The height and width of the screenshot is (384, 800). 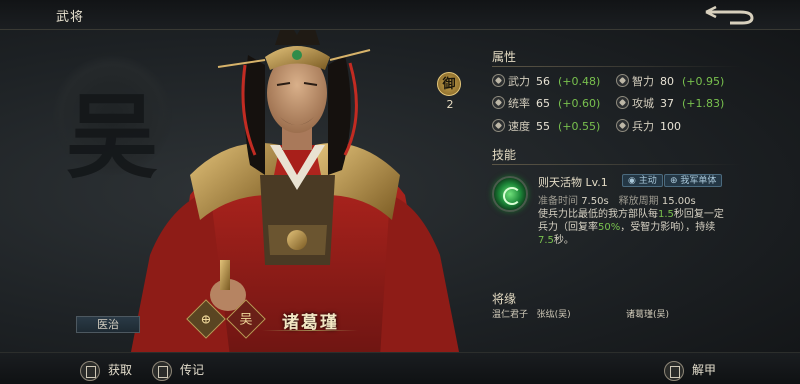 What do you see at coordinates (731, 15) in the screenshot?
I see `back-arrow-icon` at bounding box center [731, 15].